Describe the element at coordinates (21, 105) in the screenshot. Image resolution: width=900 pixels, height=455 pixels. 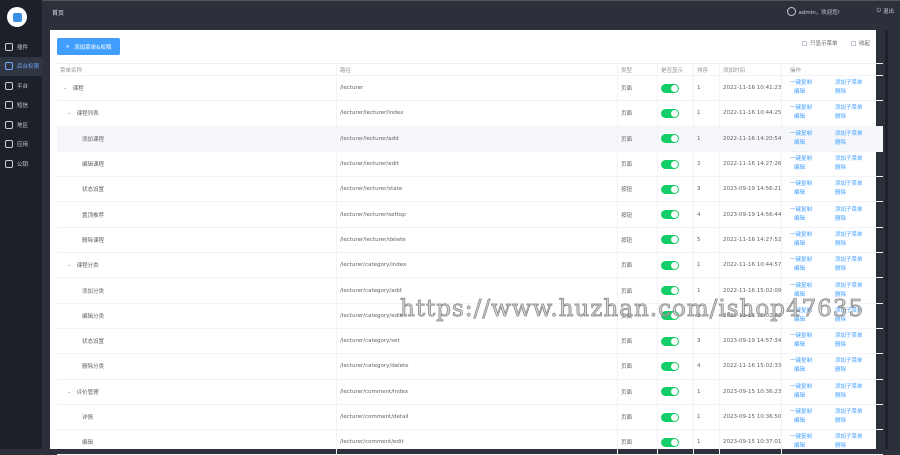
I see `sidebar-item-3: 短信` at that location.